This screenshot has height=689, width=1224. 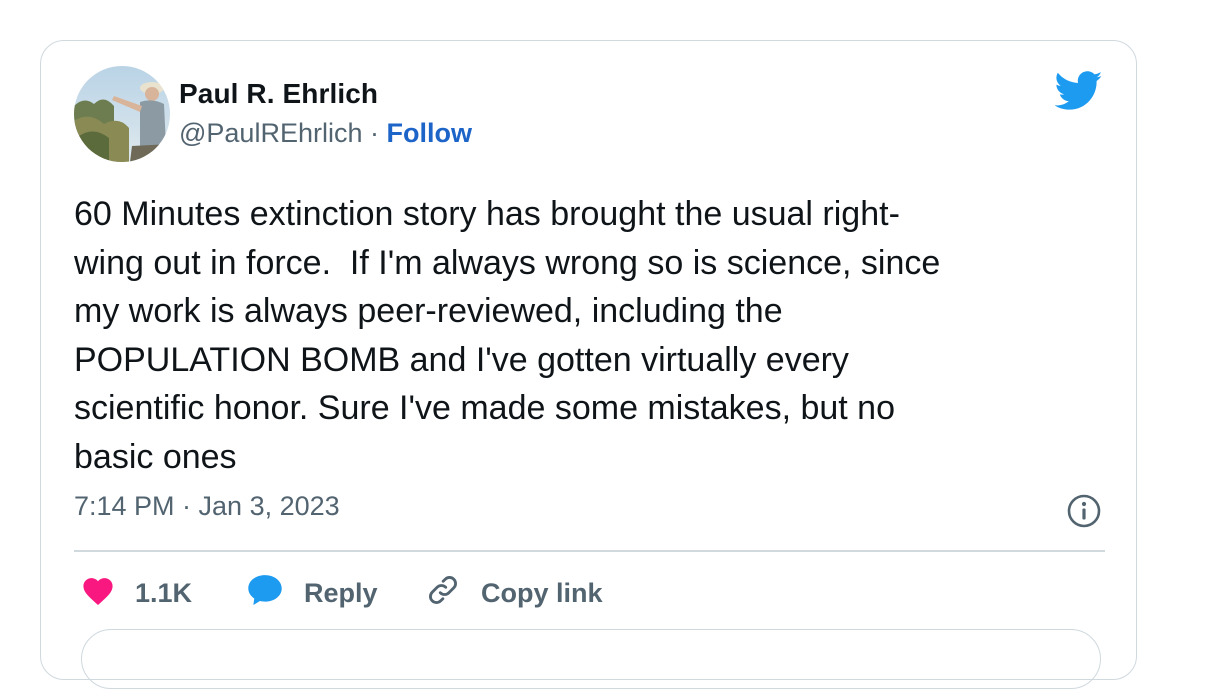 I want to click on speech-bubble-icon, so click(x=265, y=593).